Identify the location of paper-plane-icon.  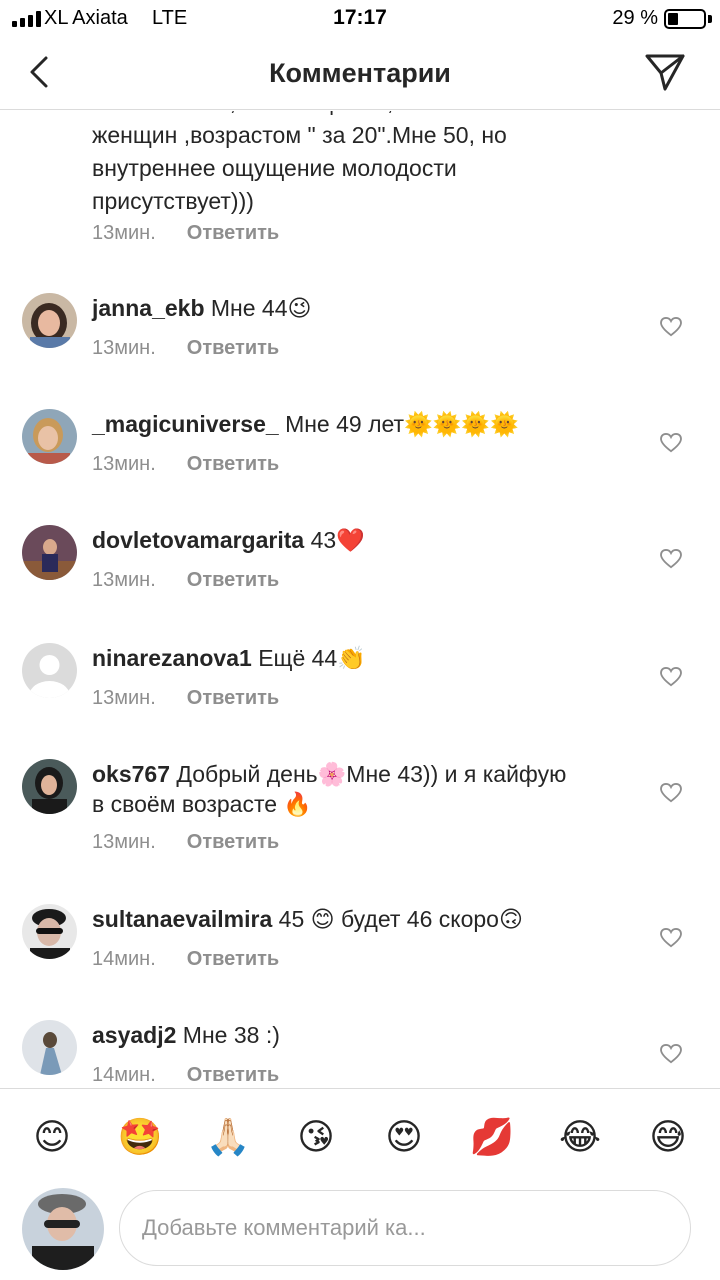
(665, 72).